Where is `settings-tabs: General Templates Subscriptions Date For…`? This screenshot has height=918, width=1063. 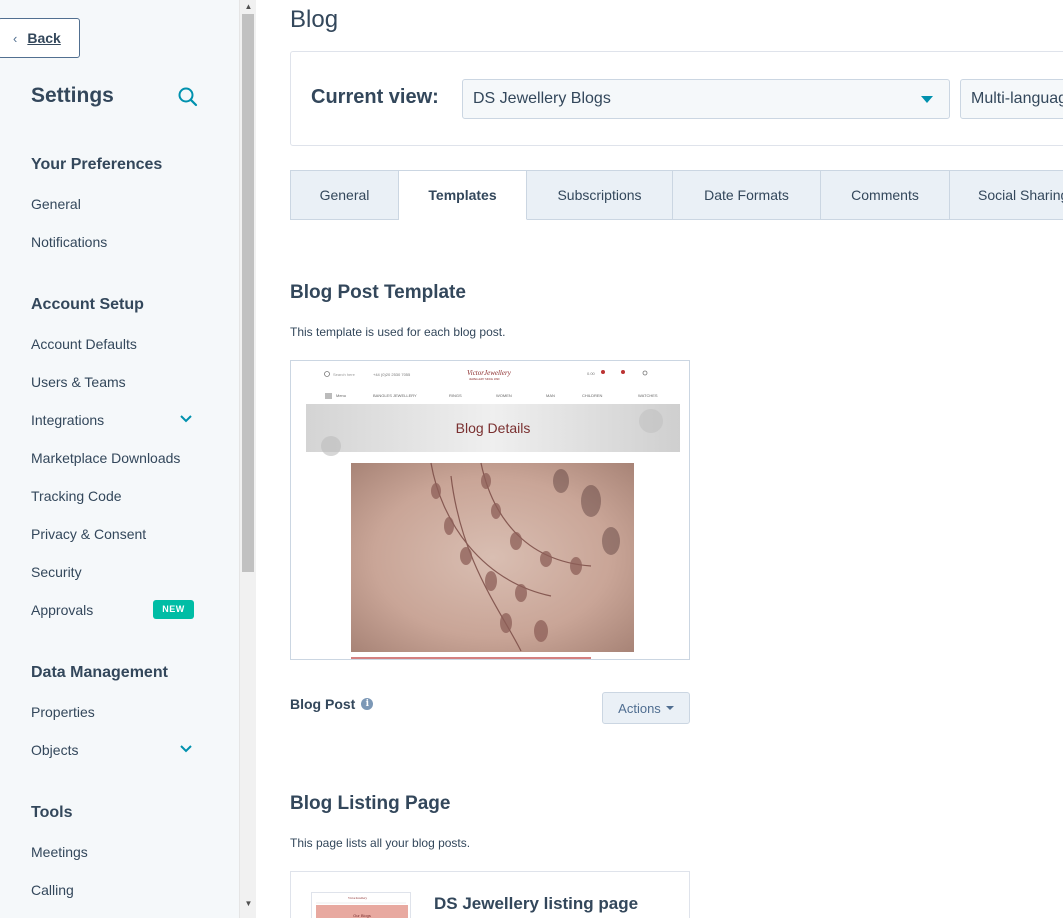
settings-tabs: General Templates Subscriptions Date For… is located at coordinates (676, 195).